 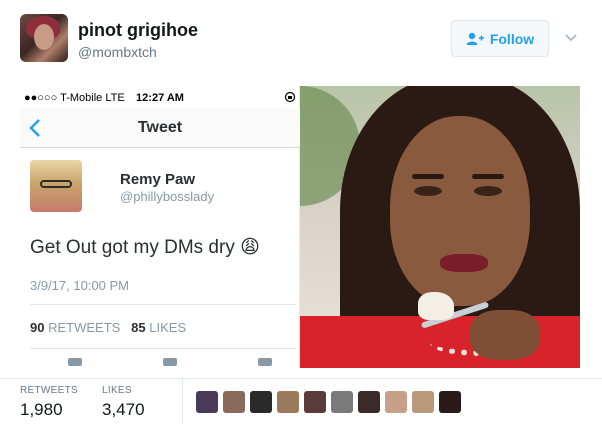 I want to click on nav-bar: Tweet, so click(x=160, y=128).